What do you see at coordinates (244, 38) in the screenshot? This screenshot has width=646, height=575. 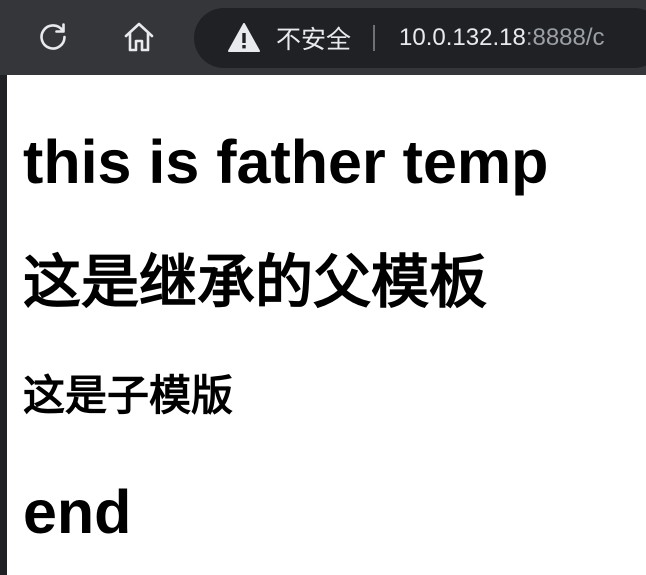 I see `warning-icon` at bounding box center [244, 38].